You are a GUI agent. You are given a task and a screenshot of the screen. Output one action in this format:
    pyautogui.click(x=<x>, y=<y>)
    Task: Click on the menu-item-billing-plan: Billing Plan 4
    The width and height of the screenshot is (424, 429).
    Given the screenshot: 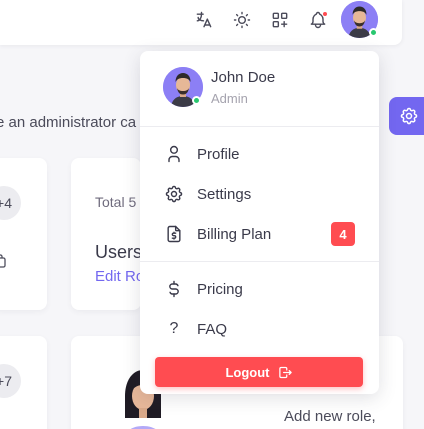 What is the action you would take?
    pyautogui.click(x=259, y=234)
    